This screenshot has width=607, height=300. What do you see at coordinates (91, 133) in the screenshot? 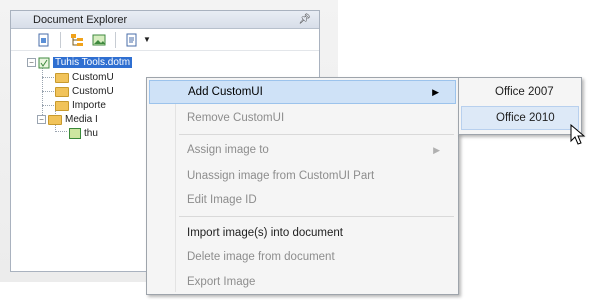
I see `tree-item-label: thu` at bounding box center [91, 133].